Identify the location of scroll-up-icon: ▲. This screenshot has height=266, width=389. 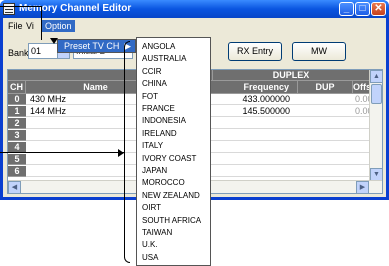
(376, 76).